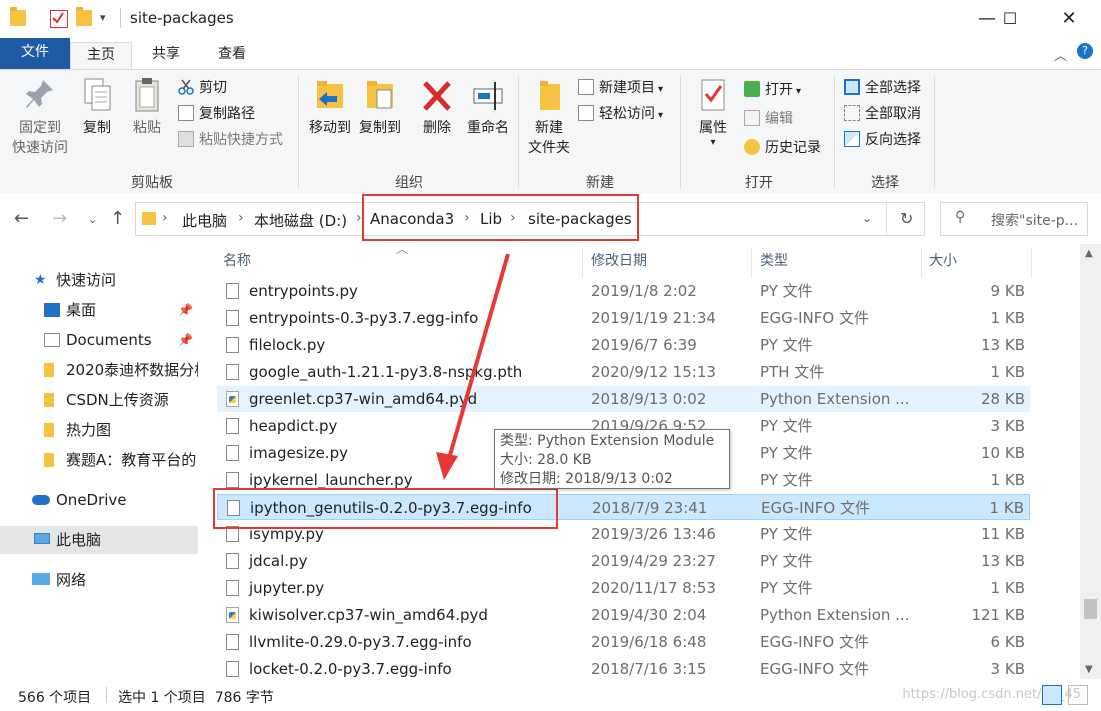 This screenshot has height=711, width=1101. What do you see at coordinates (101, 56) in the screenshot?
I see `tab-home: 主页` at bounding box center [101, 56].